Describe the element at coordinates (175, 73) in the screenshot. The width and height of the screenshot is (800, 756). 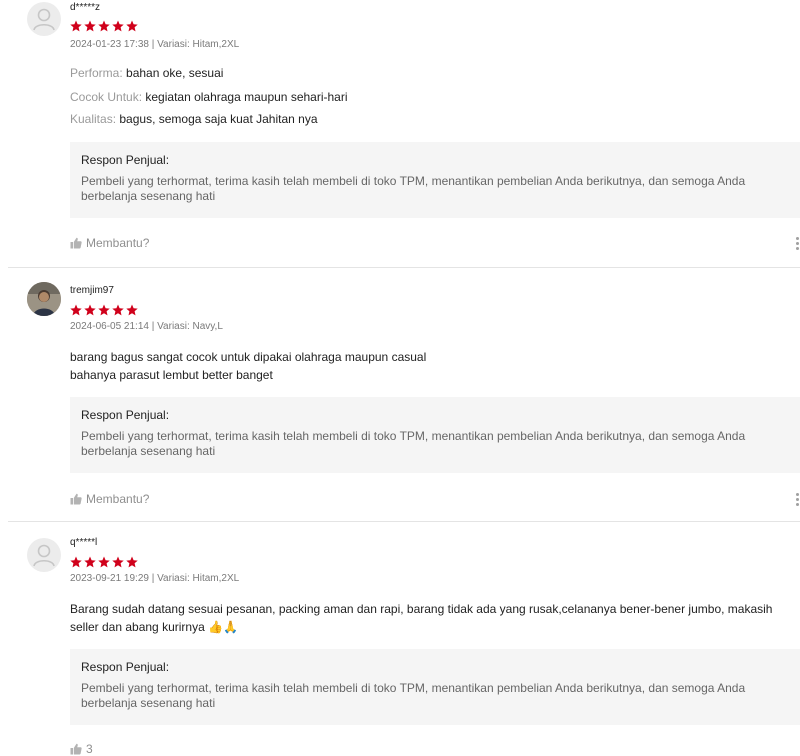
I see `attribute-value: bahan oke, sesuai` at that location.